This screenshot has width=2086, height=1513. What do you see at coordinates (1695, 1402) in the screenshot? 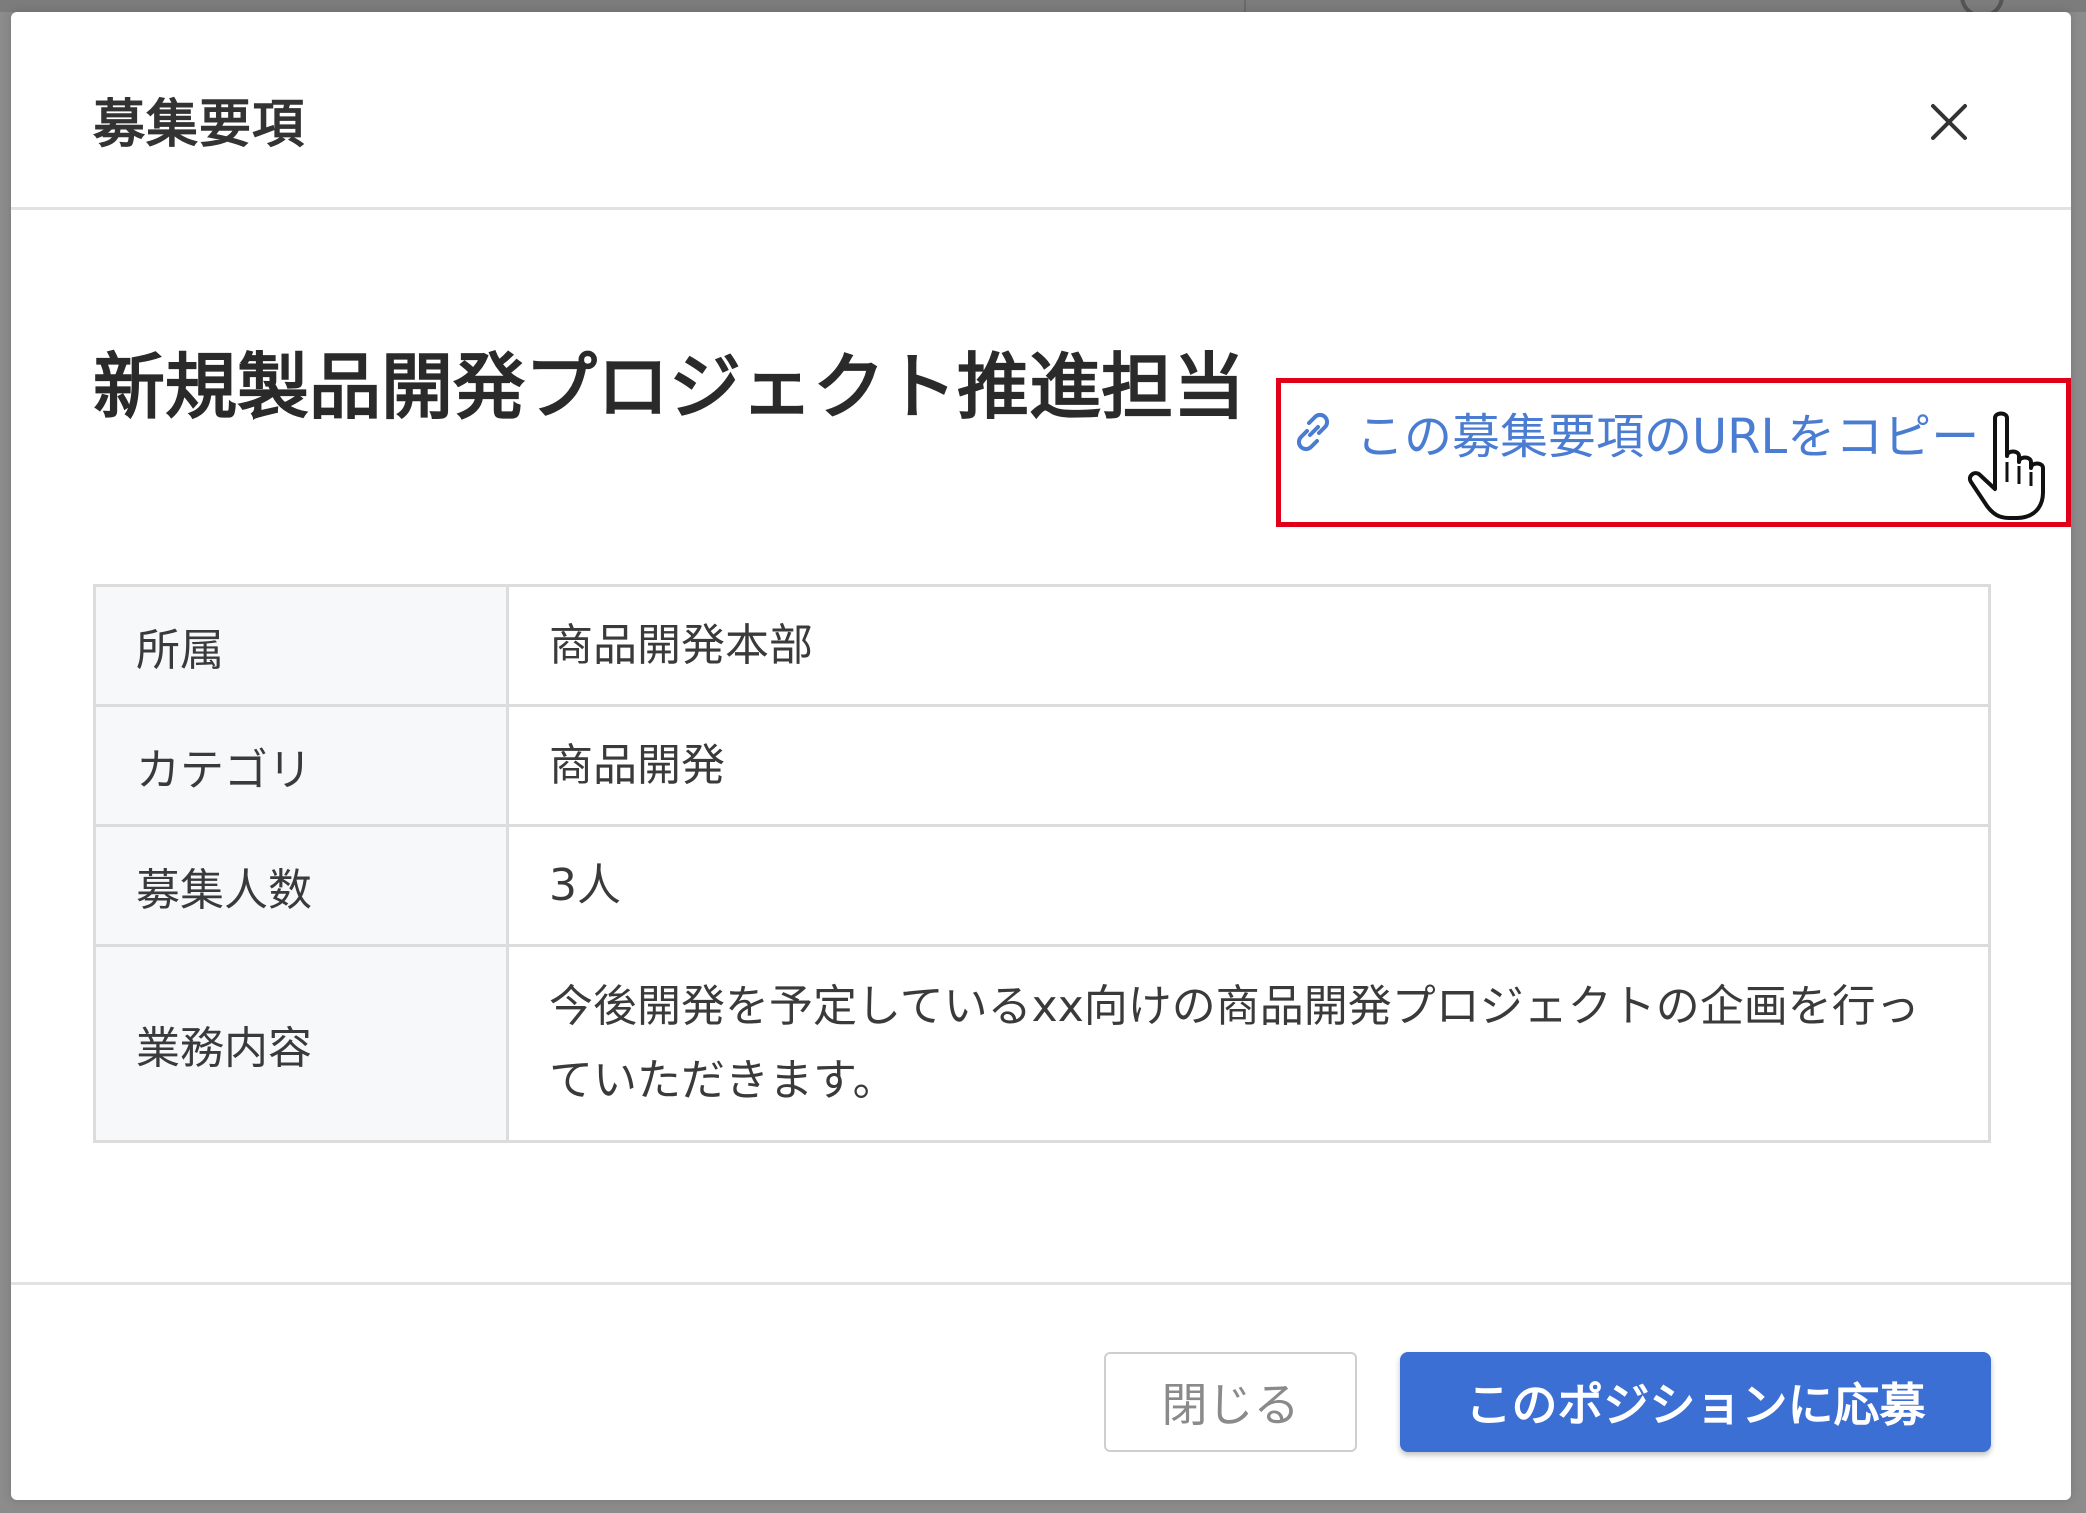
I see `apply-button: このポジションに応募` at bounding box center [1695, 1402].